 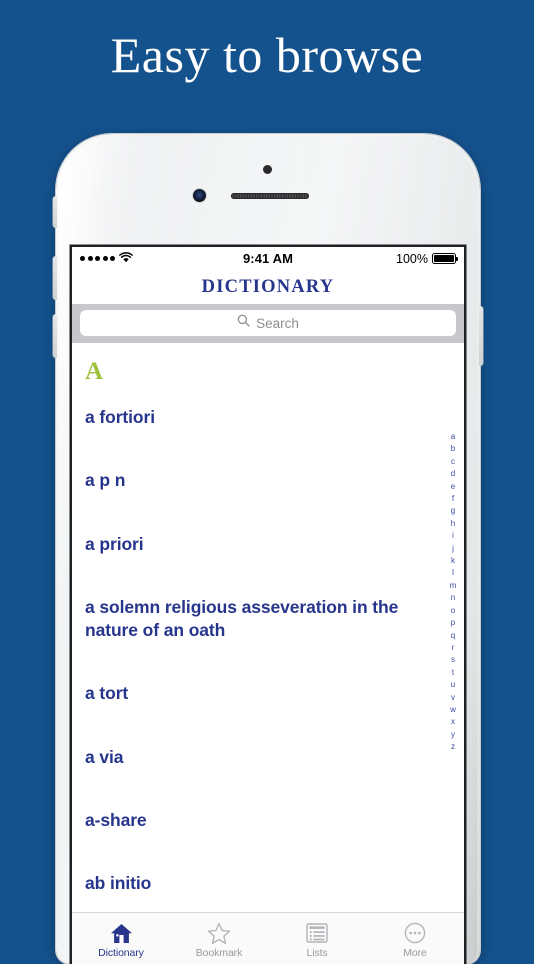 What do you see at coordinates (55, 212) in the screenshot?
I see `mute-switch-button` at bounding box center [55, 212].